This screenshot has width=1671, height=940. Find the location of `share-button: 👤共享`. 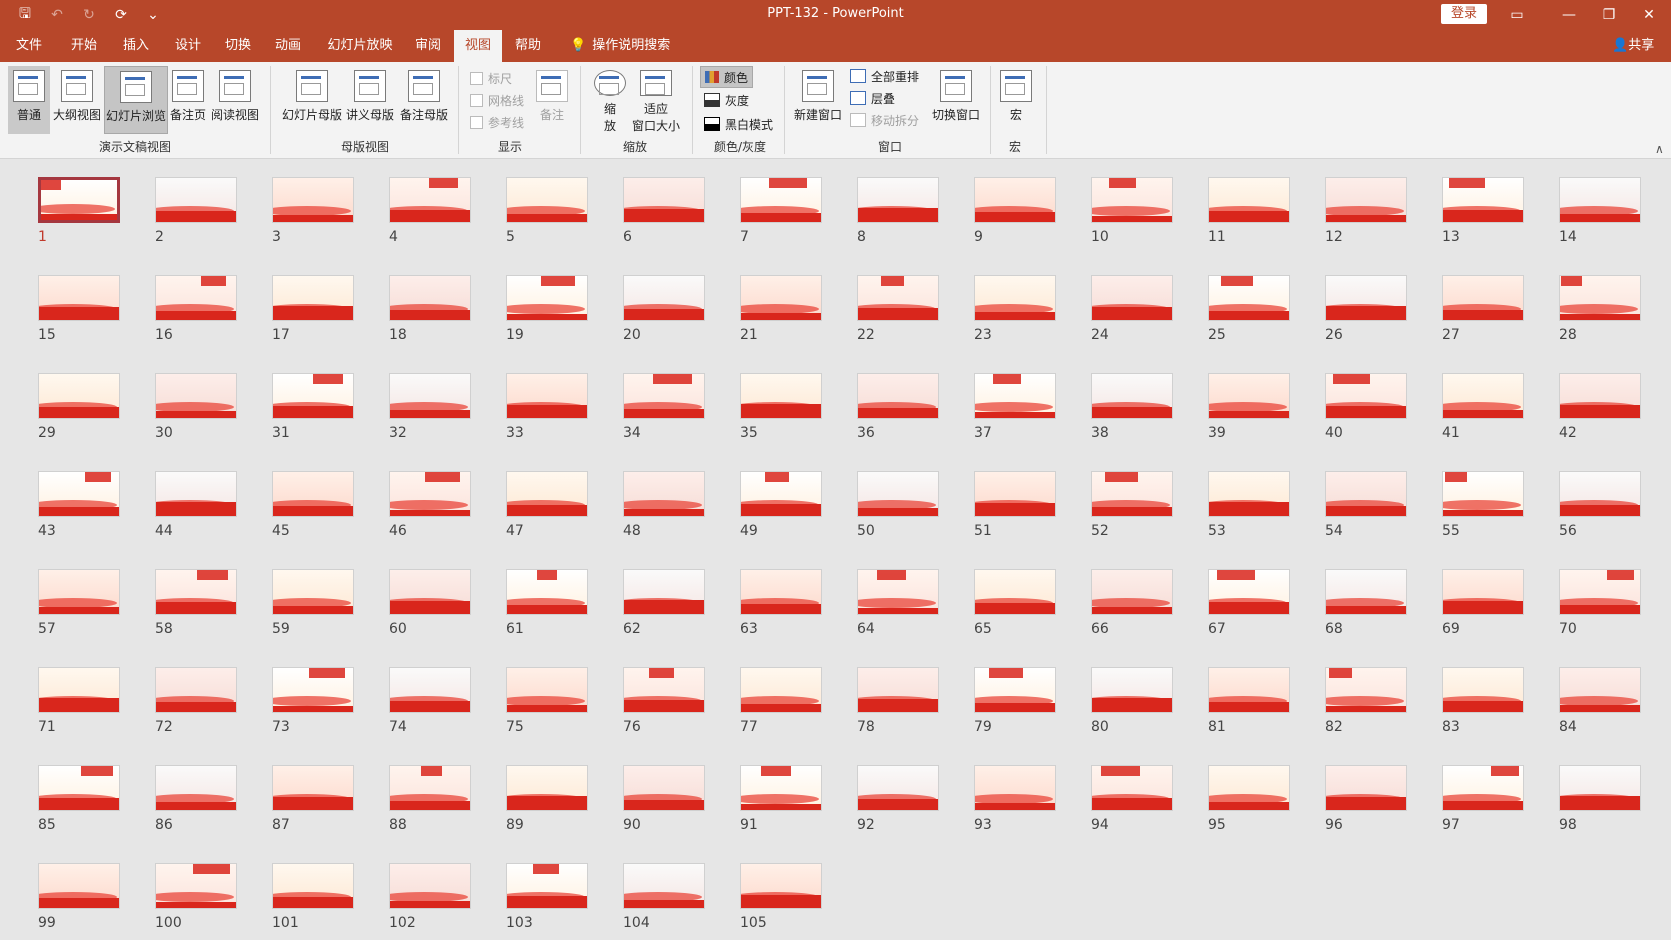

share-button: 👤共享 is located at coordinates (1633, 46).